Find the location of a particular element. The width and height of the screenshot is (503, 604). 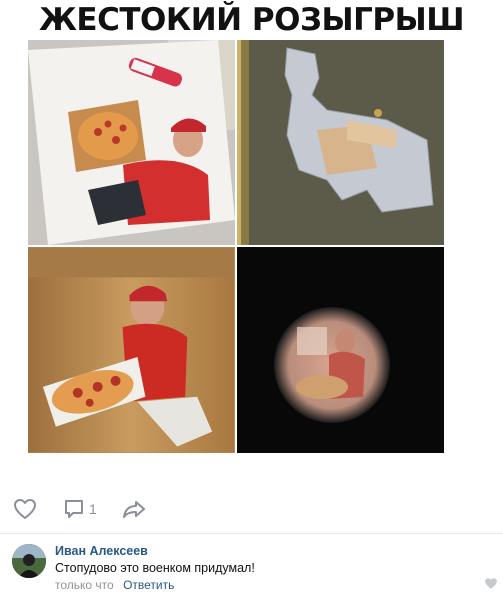

share-button is located at coordinates (134, 509).